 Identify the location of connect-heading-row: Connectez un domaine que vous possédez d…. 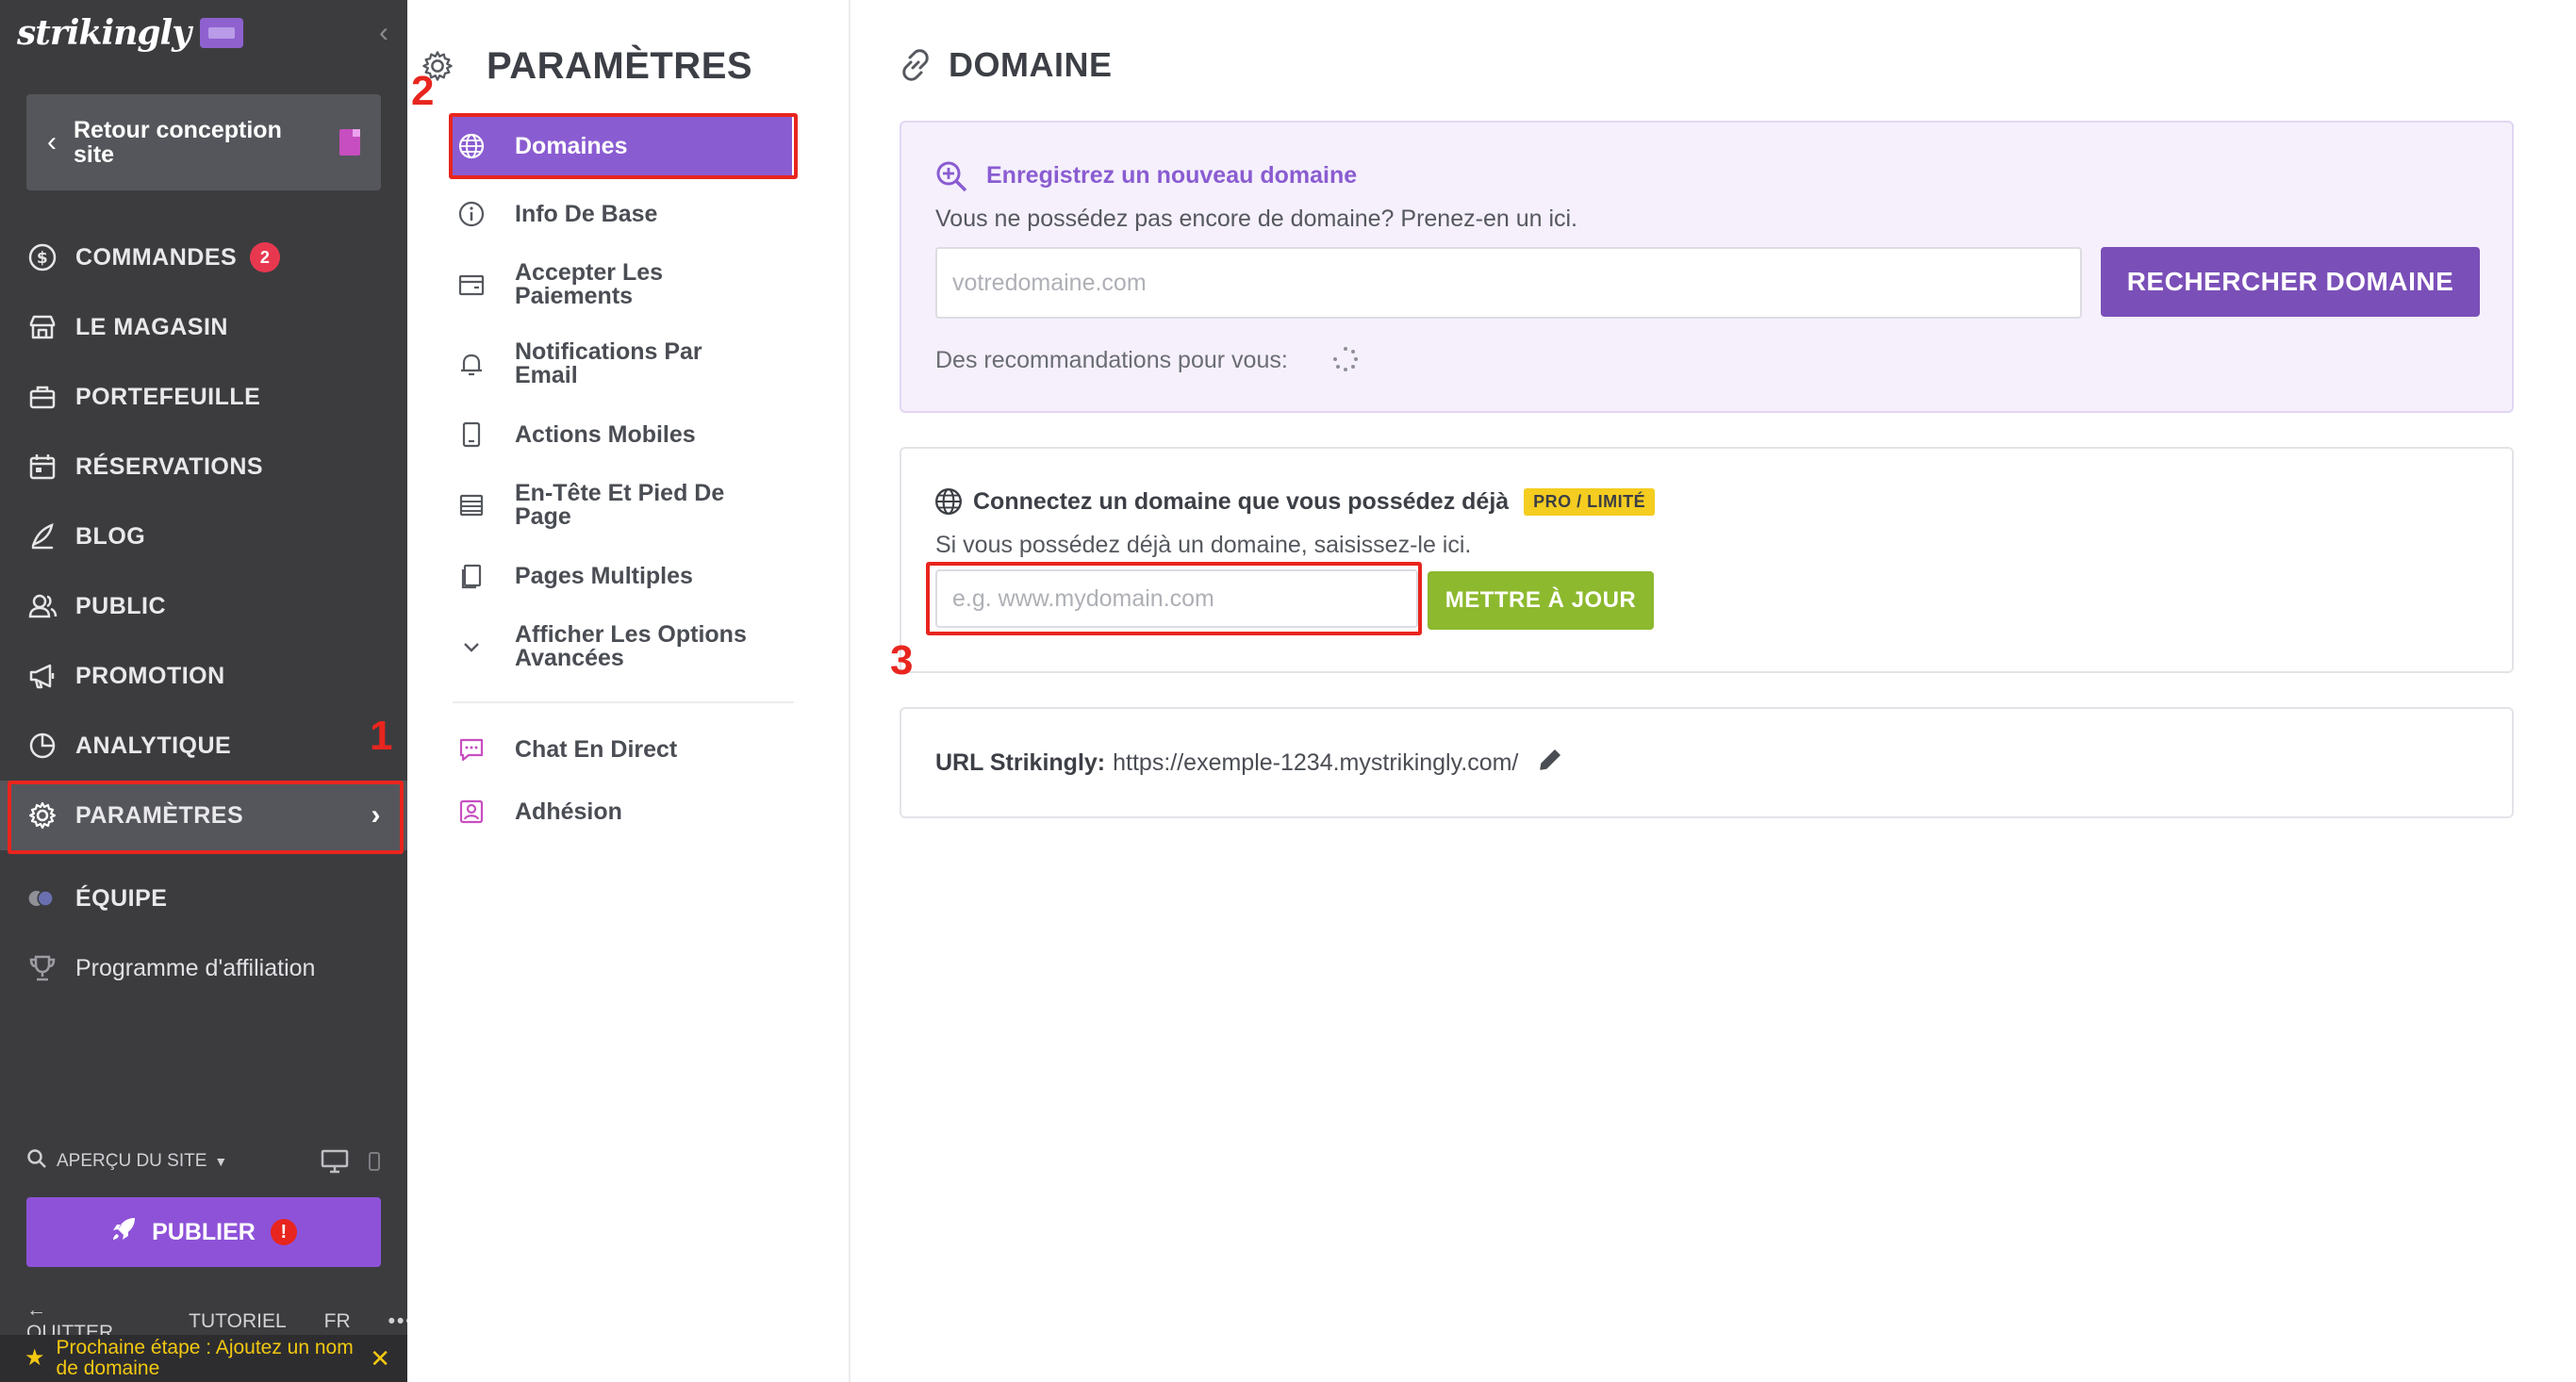
(1314, 502).